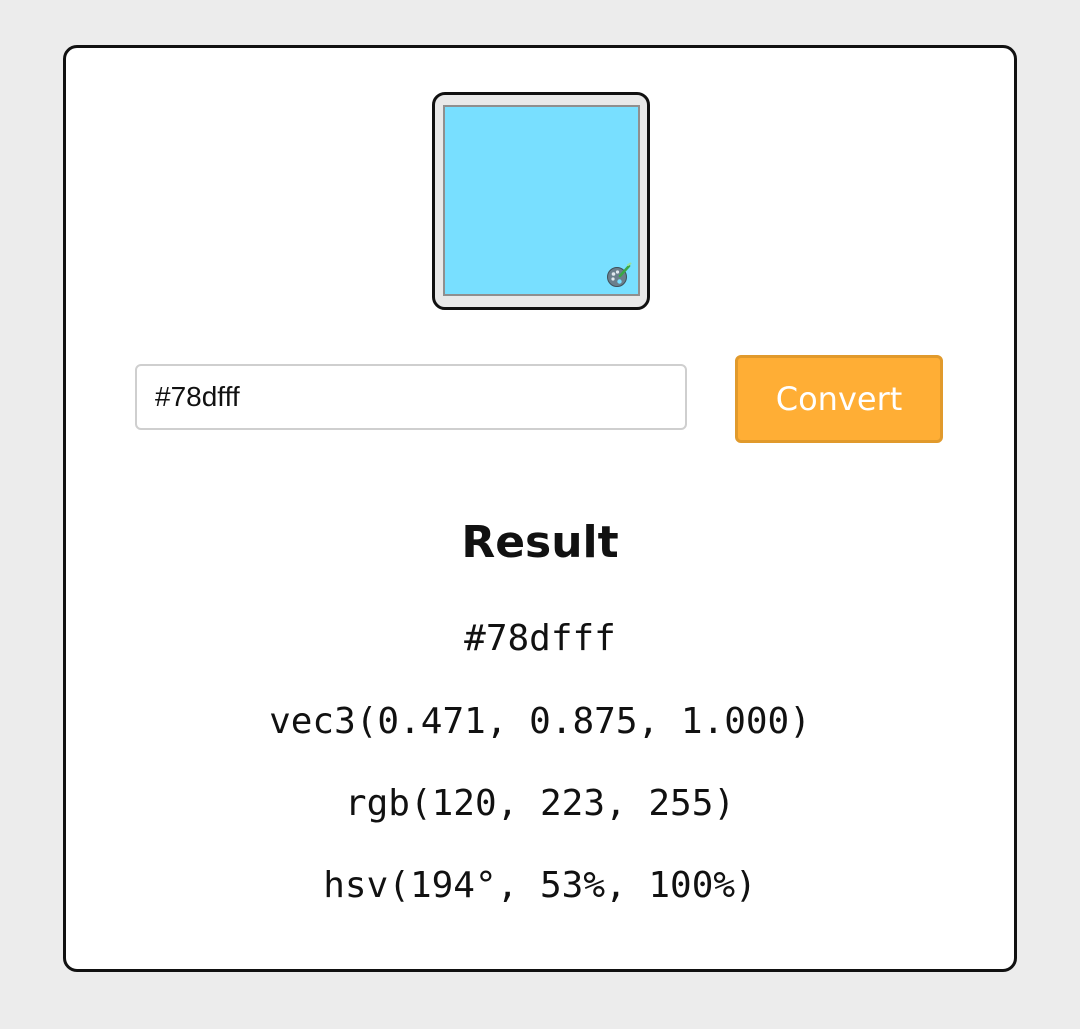  What do you see at coordinates (839, 399) in the screenshot?
I see `convert-button: Convert` at bounding box center [839, 399].